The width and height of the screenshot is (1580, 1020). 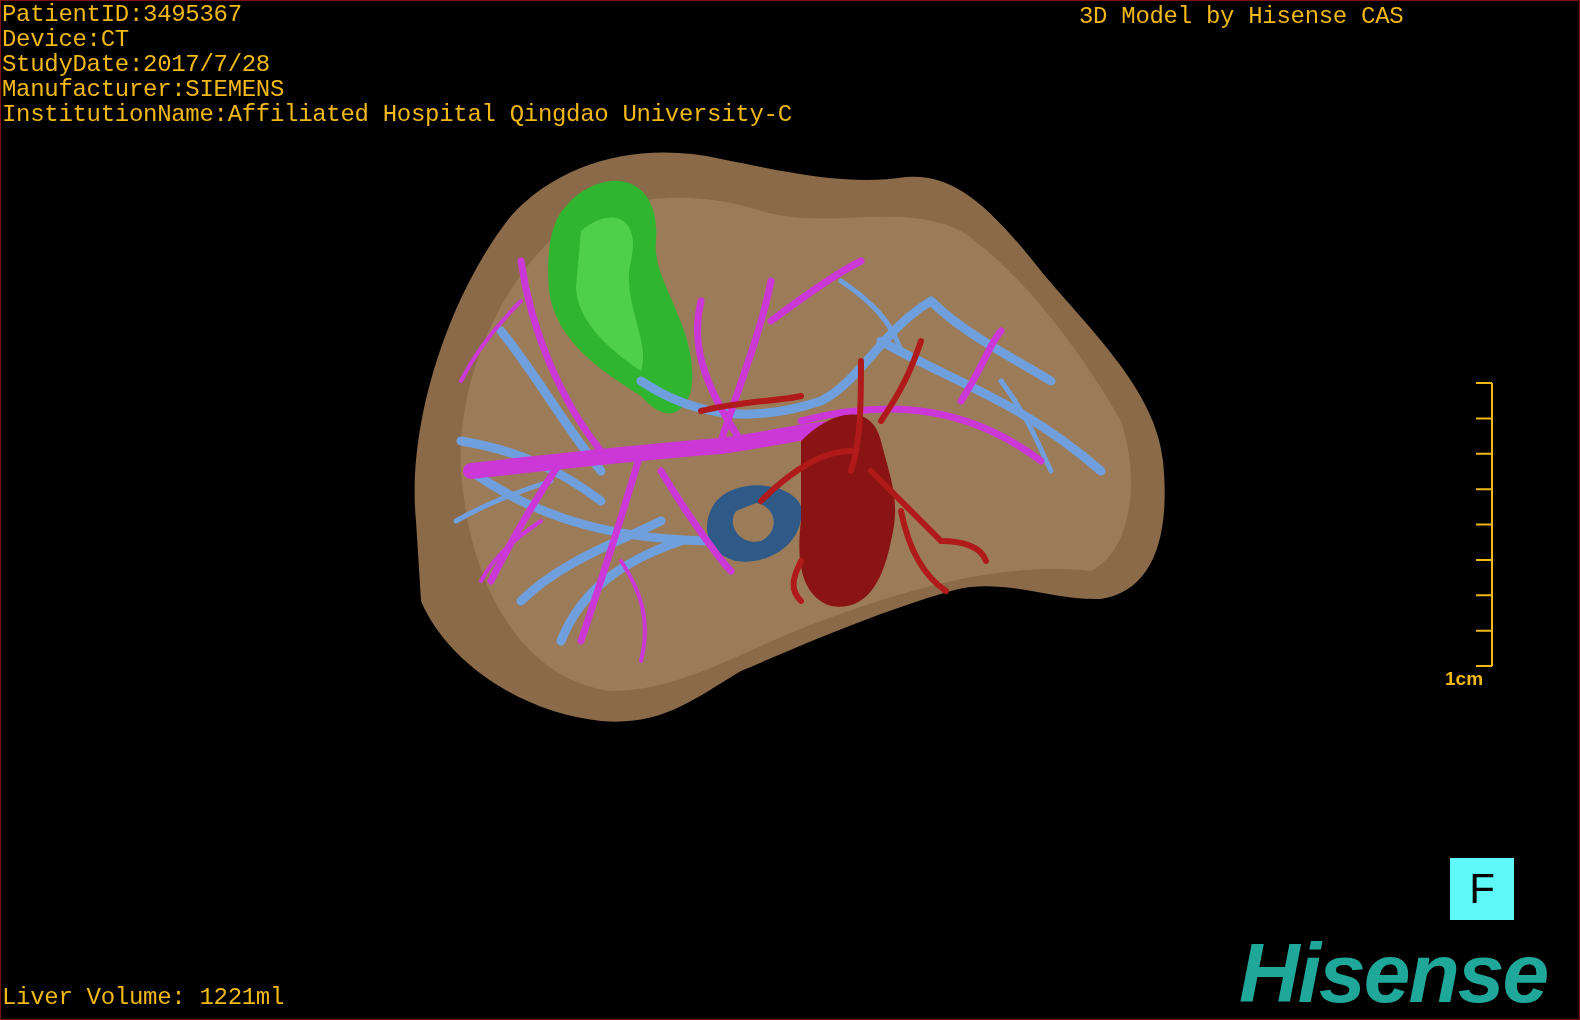 What do you see at coordinates (1241, 16) in the screenshot?
I see `credit-text: 3D Model by Hisense CAS` at bounding box center [1241, 16].